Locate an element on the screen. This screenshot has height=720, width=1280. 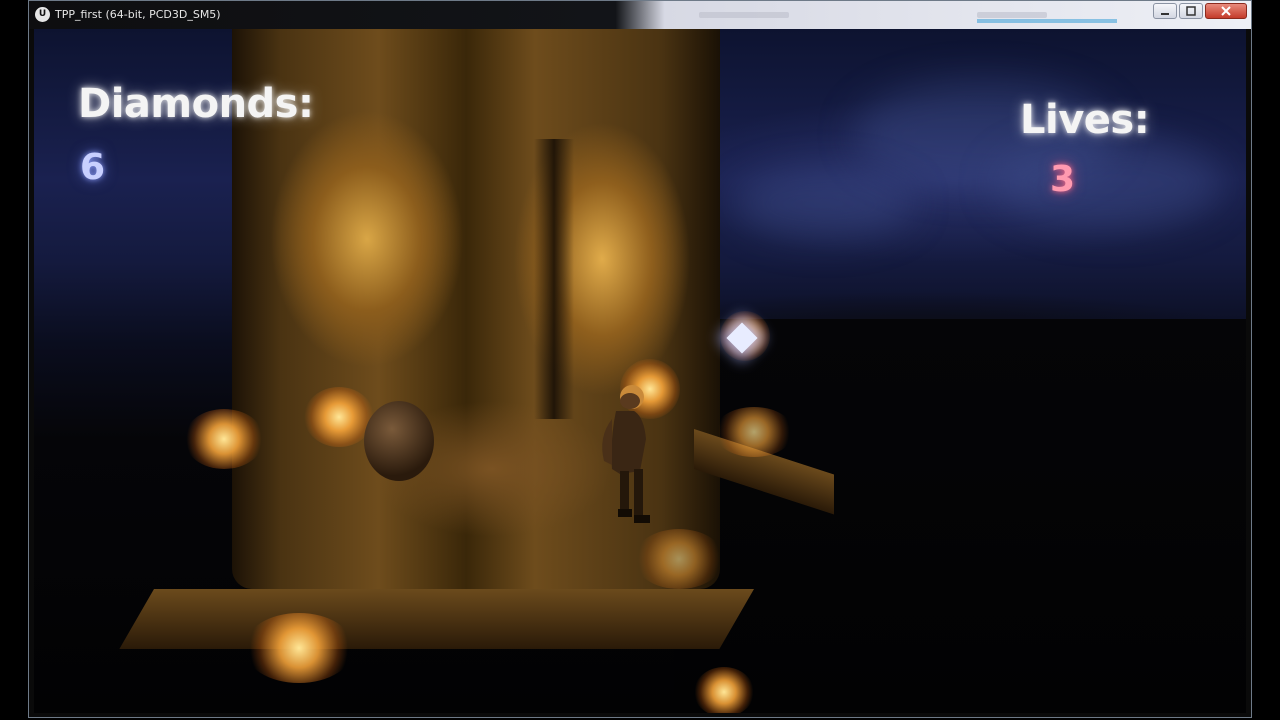
close-button is located at coordinates (1226, 11).